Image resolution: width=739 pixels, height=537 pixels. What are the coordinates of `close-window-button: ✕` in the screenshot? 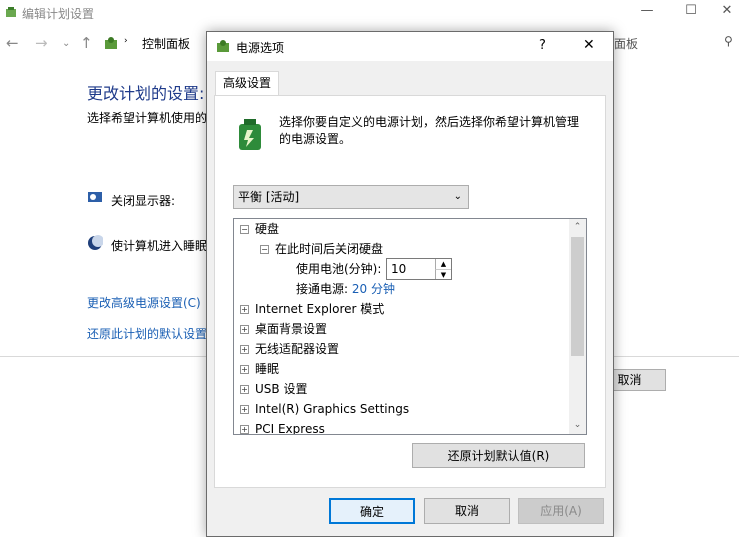 It's located at (725, 12).